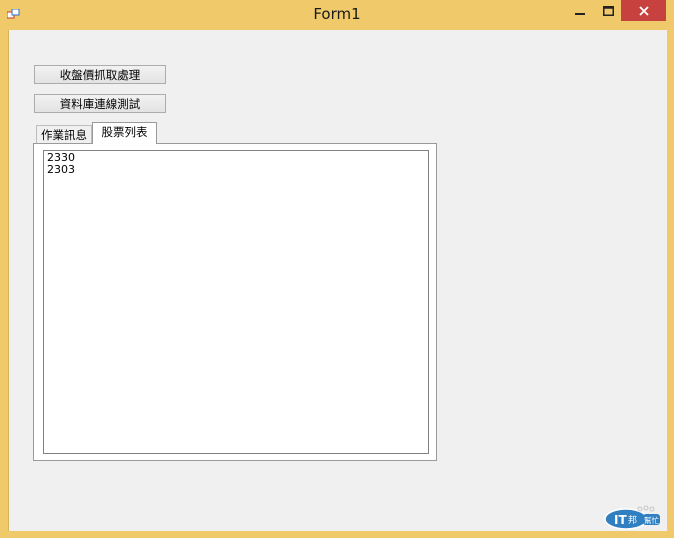 This screenshot has height=538, width=674. I want to click on close-icon, so click(643, 10).